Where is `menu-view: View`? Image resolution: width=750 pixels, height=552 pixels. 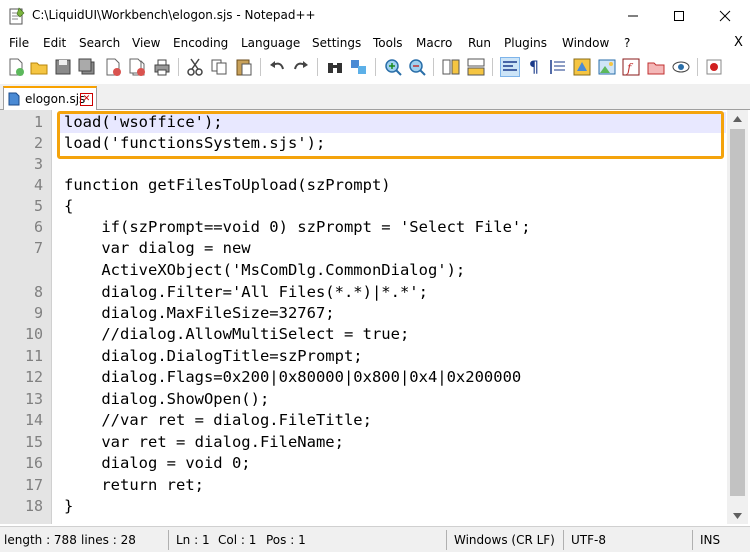 menu-view: View is located at coordinates (146, 43).